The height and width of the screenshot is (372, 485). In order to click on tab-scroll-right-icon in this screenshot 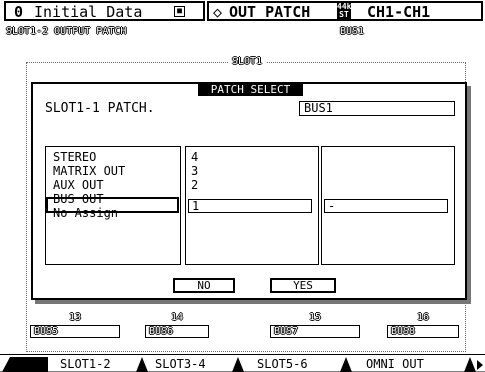, I will do `click(480, 364)`.